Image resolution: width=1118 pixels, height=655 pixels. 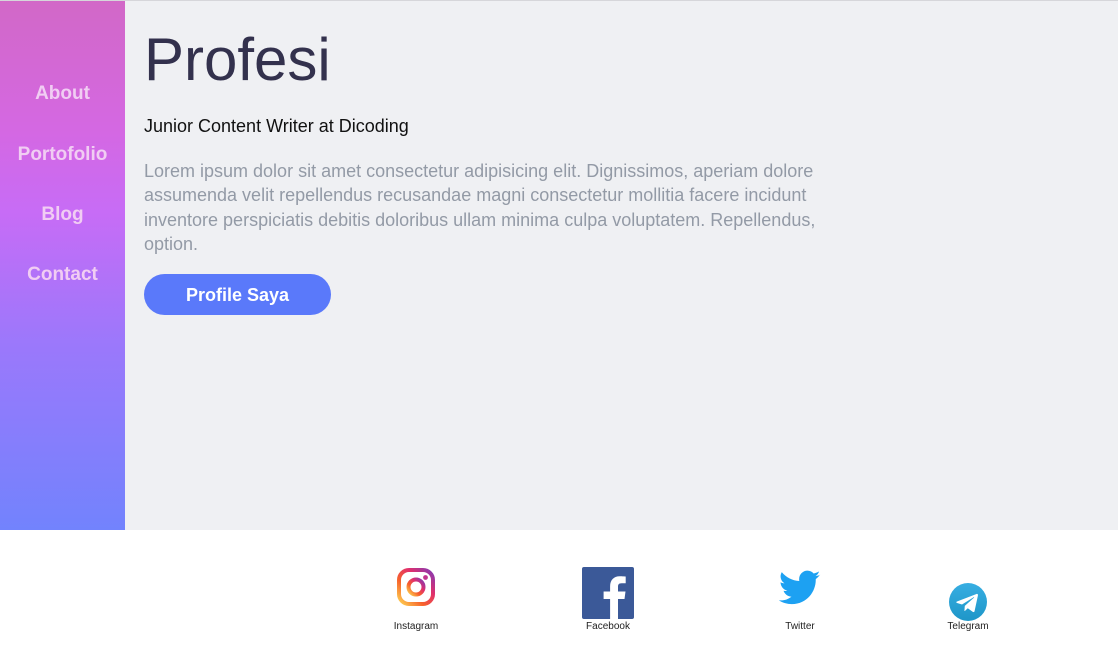 What do you see at coordinates (416, 587) in the screenshot?
I see `instagram-icon` at bounding box center [416, 587].